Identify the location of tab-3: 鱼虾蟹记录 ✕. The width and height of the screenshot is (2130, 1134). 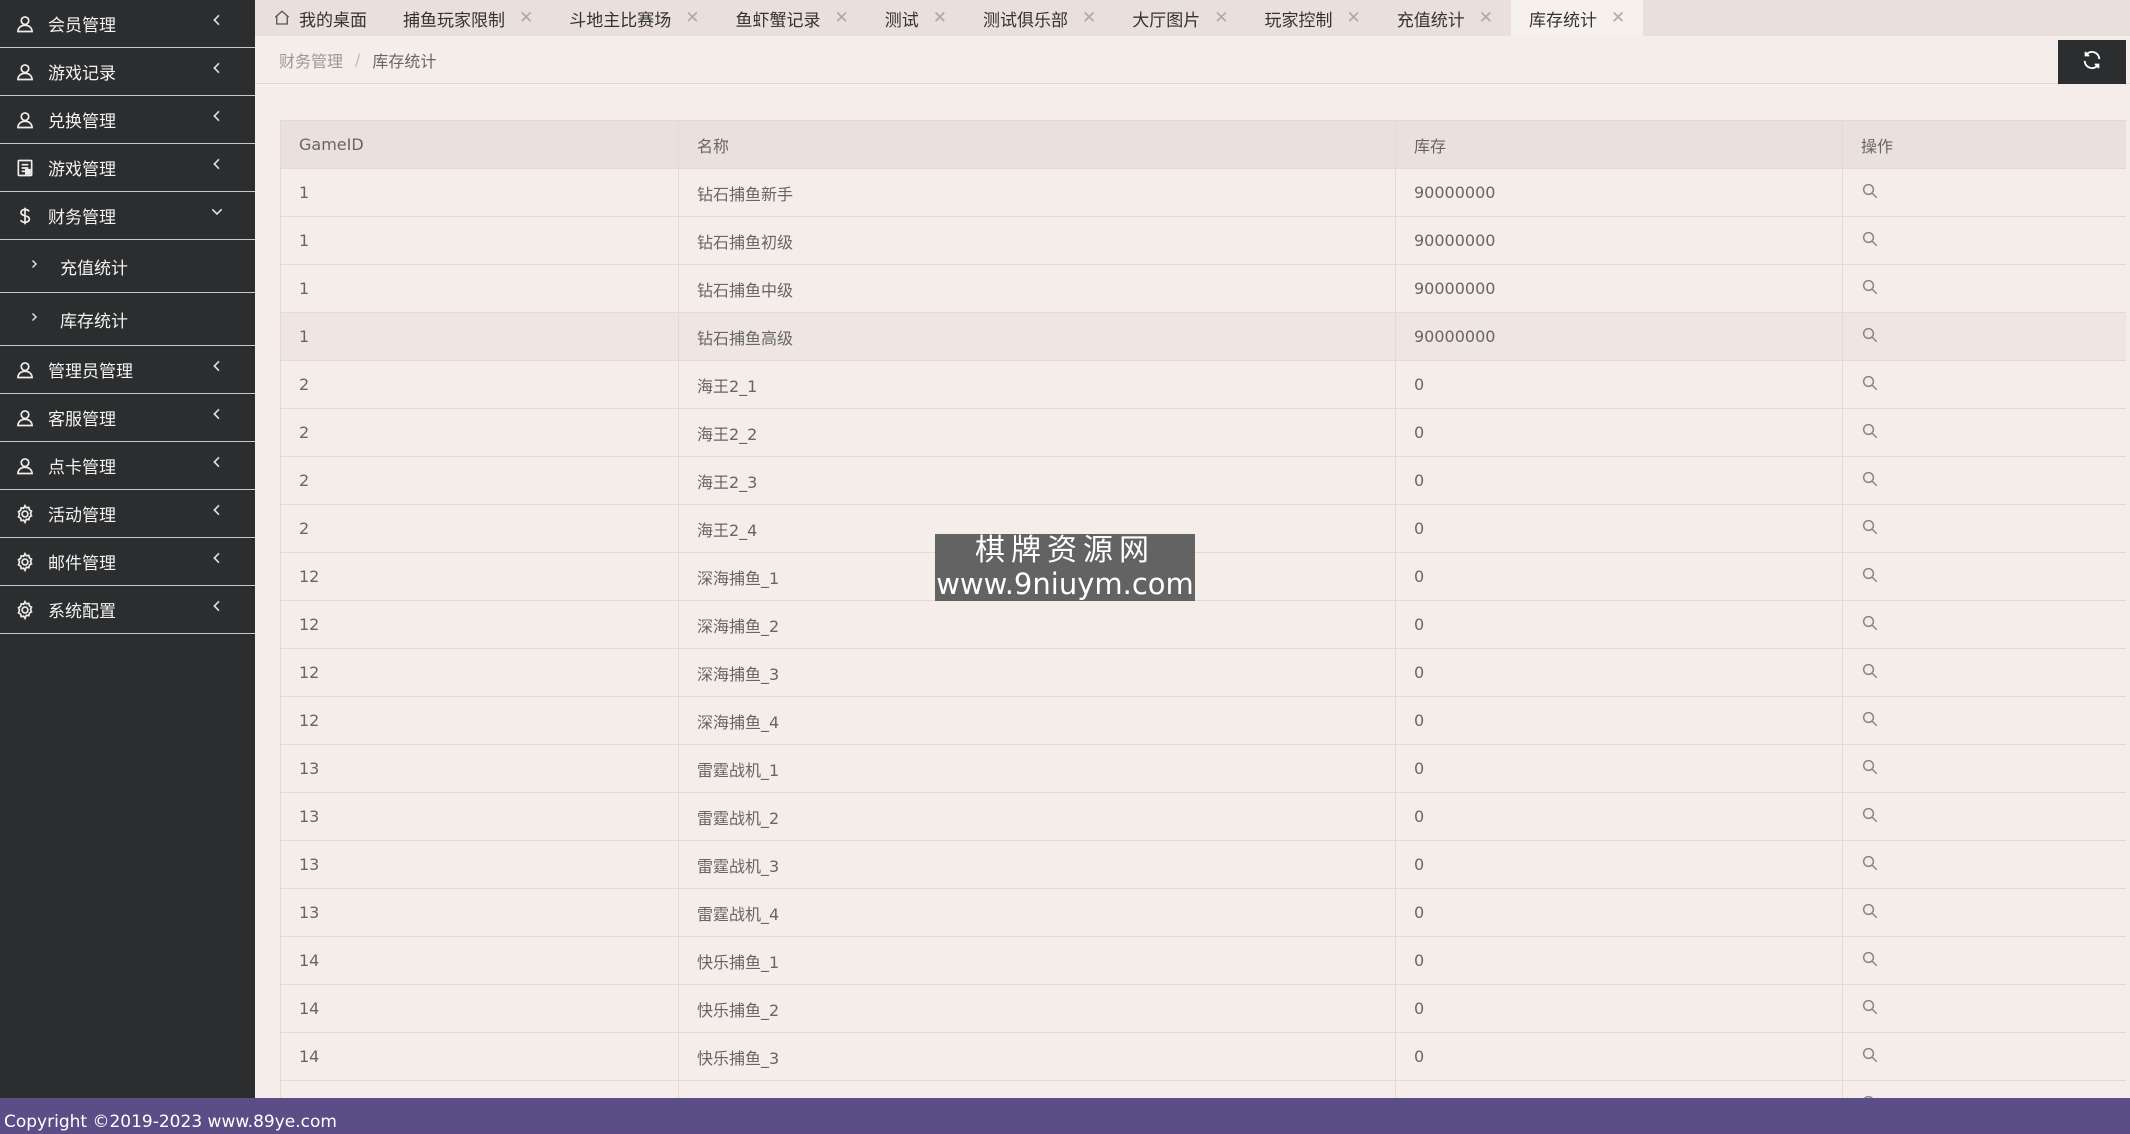
(792, 18).